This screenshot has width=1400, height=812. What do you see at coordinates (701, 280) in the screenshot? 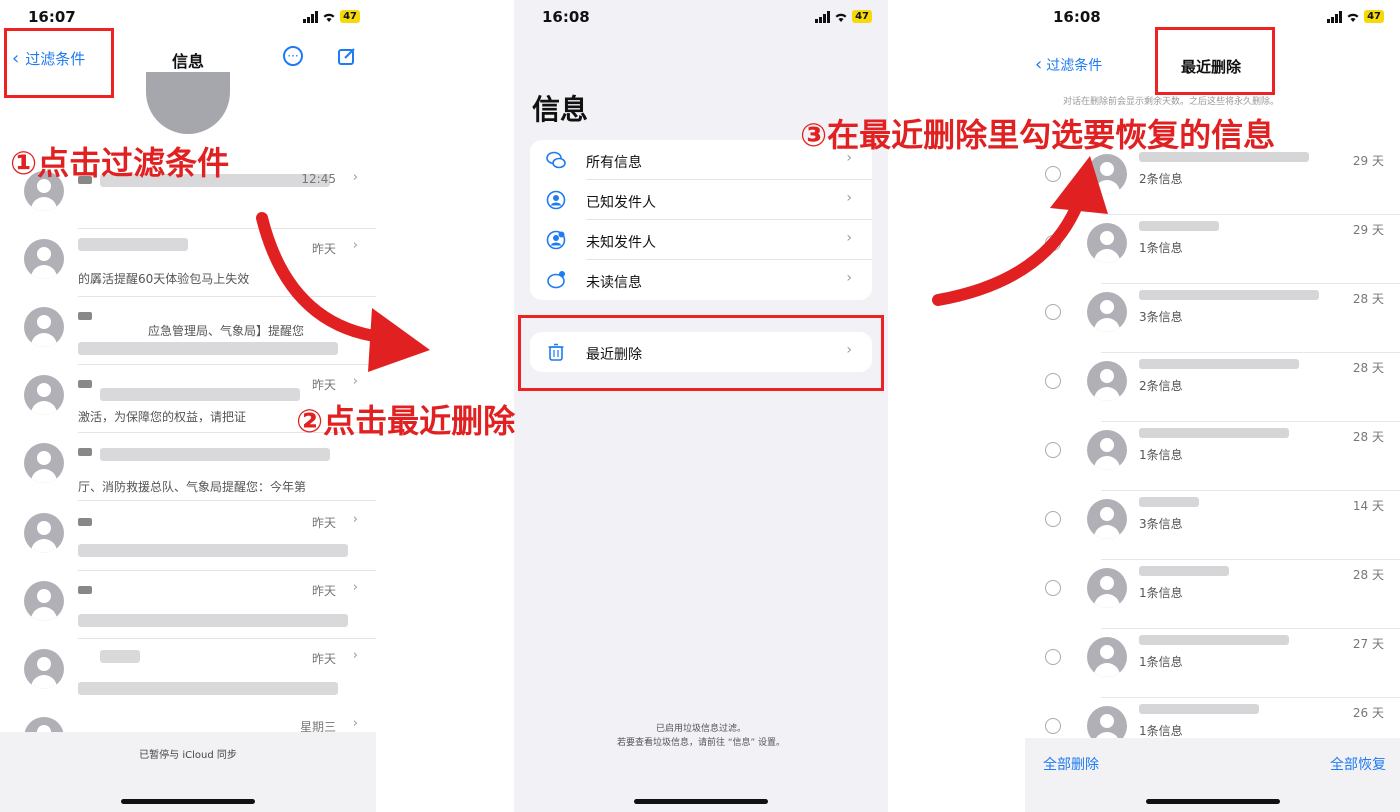
I see `filter-unread: 未读信息 ›` at bounding box center [701, 280].